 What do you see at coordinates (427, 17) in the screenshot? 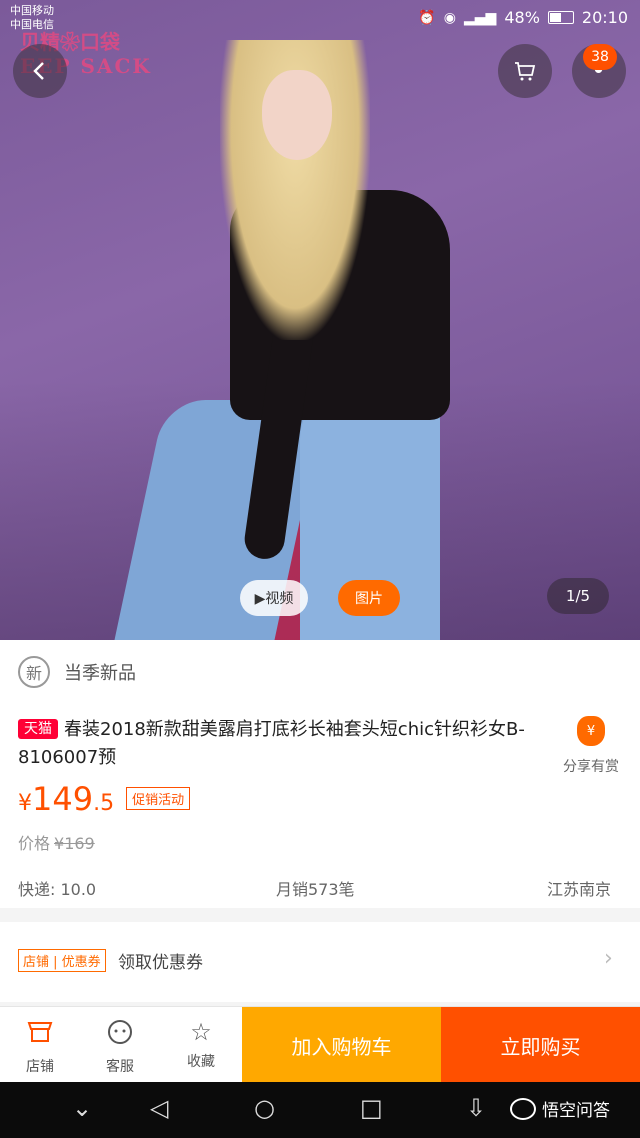
I see `alarm-icon: ⏰` at bounding box center [427, 17].